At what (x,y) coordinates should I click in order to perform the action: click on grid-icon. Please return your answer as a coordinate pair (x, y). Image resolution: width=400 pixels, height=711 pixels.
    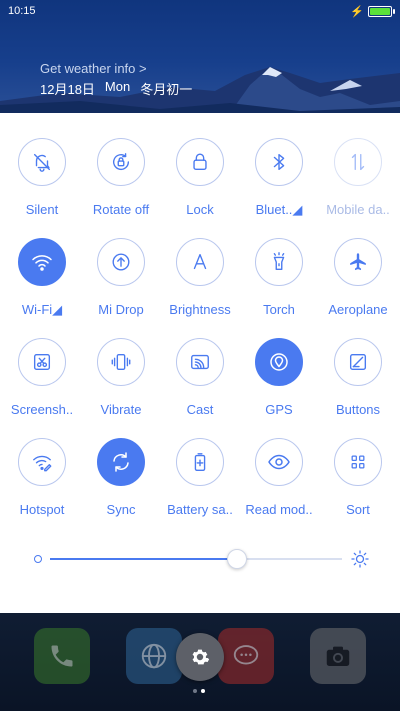
    Looking at the image, I should click on (358, 462).